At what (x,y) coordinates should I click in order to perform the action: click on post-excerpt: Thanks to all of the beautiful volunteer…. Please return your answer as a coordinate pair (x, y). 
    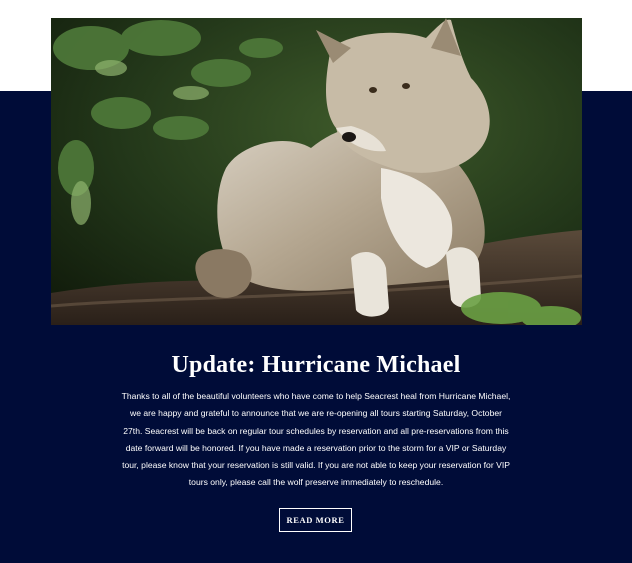
    Looking at the image, I should click on (316, 439).